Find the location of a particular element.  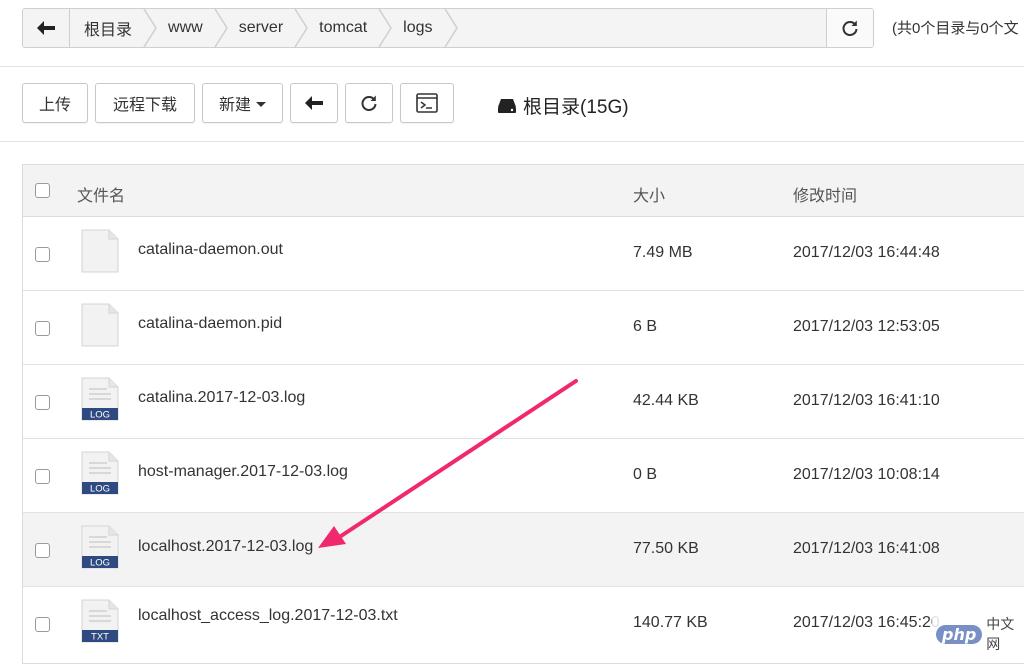

breadcrumb-separator is located at coordinates (450, 28).